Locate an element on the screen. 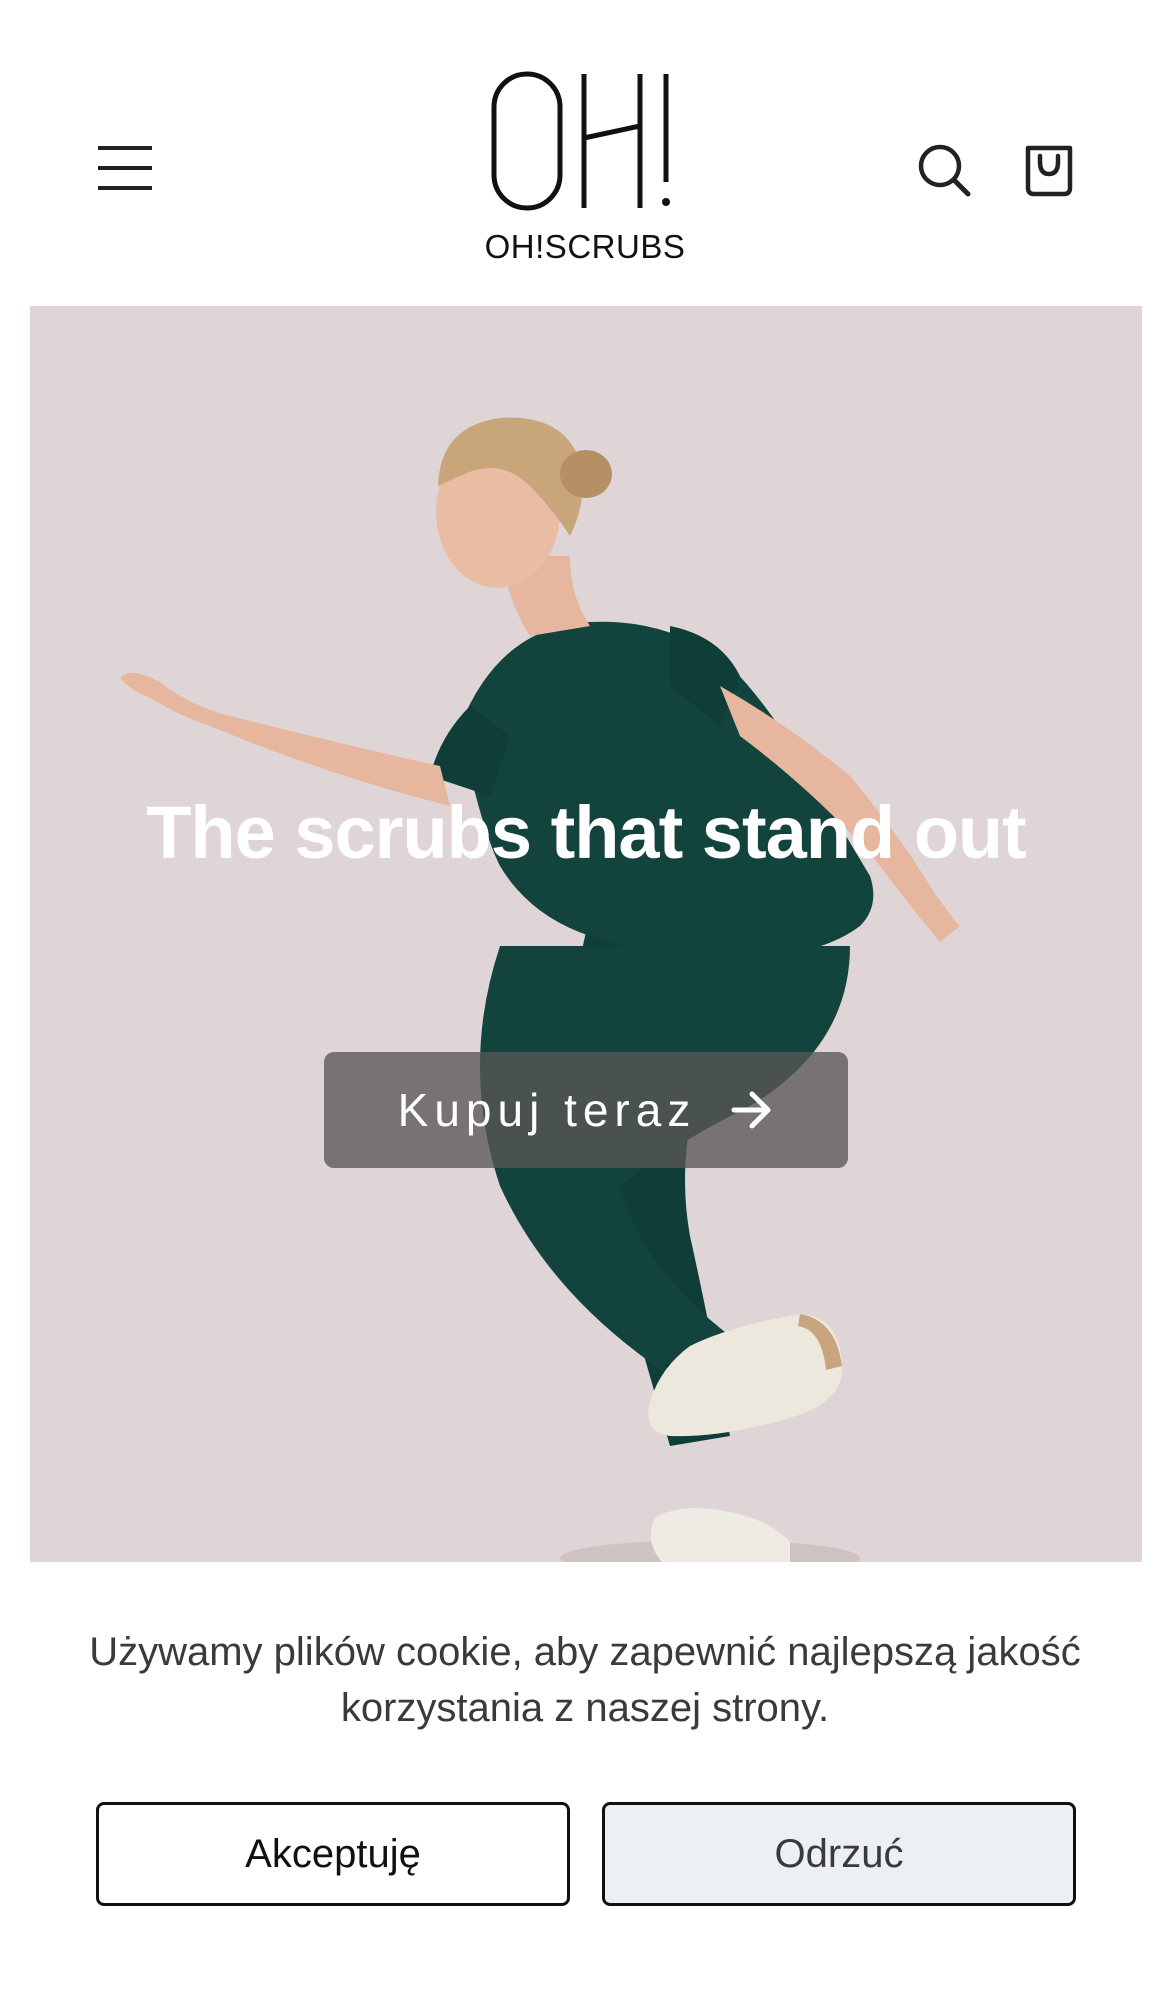  arrow-right-icon is located at coordinates (751, 1110).